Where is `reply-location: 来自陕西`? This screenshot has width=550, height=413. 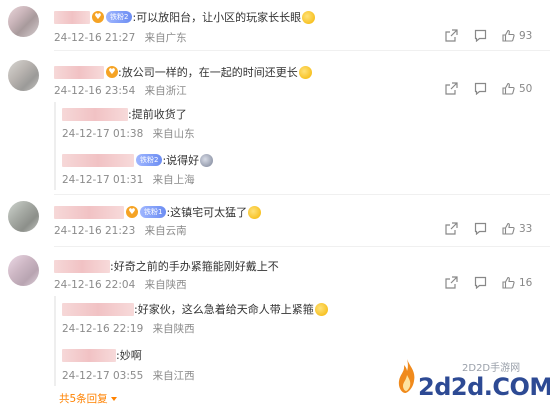
reply-location: 来自陕西 is located at coordinates (173, 329).